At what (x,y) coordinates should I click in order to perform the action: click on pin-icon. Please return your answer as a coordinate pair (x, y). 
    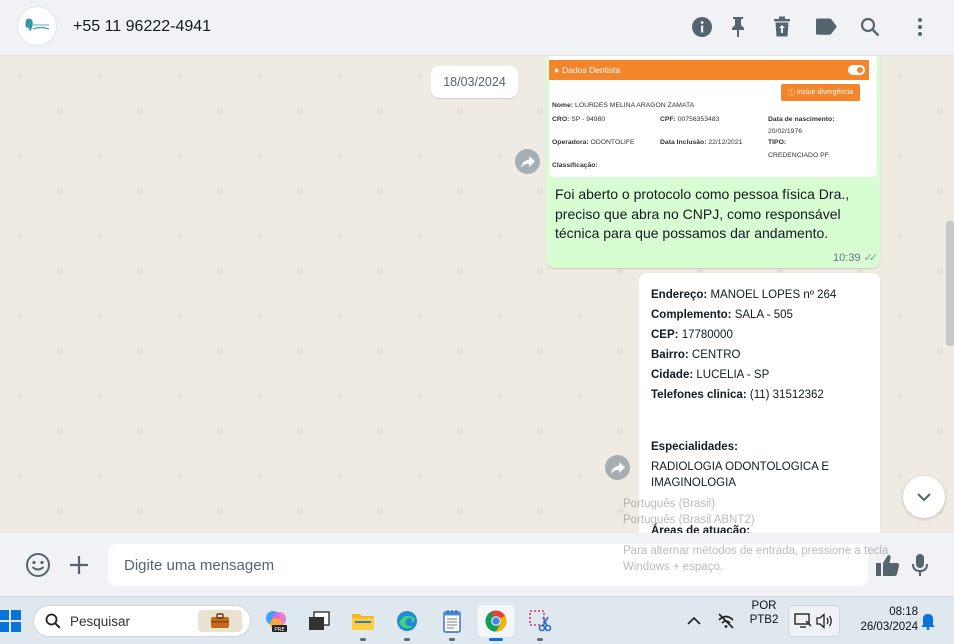
    Looking at the image, I should click on (738, 27).